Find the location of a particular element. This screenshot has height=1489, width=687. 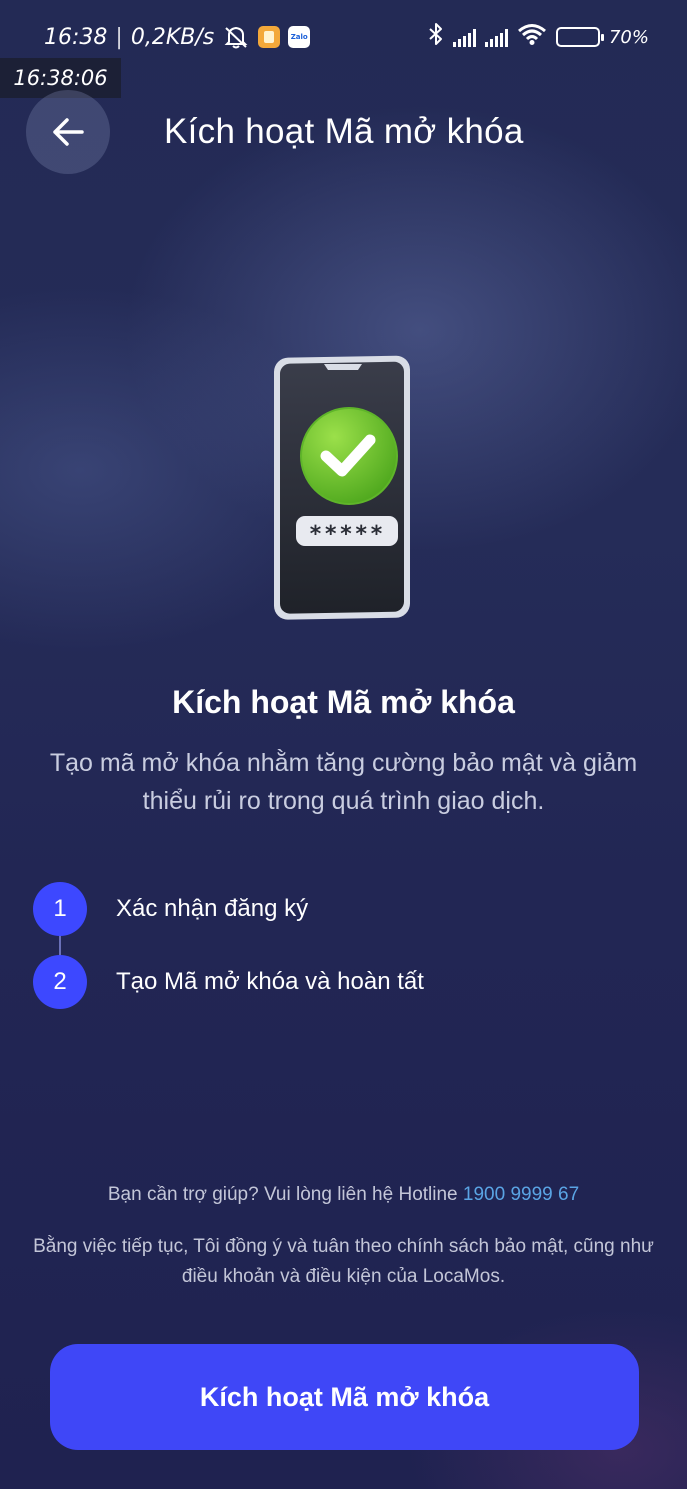

battery-icon is located at coordinates (579, 37).